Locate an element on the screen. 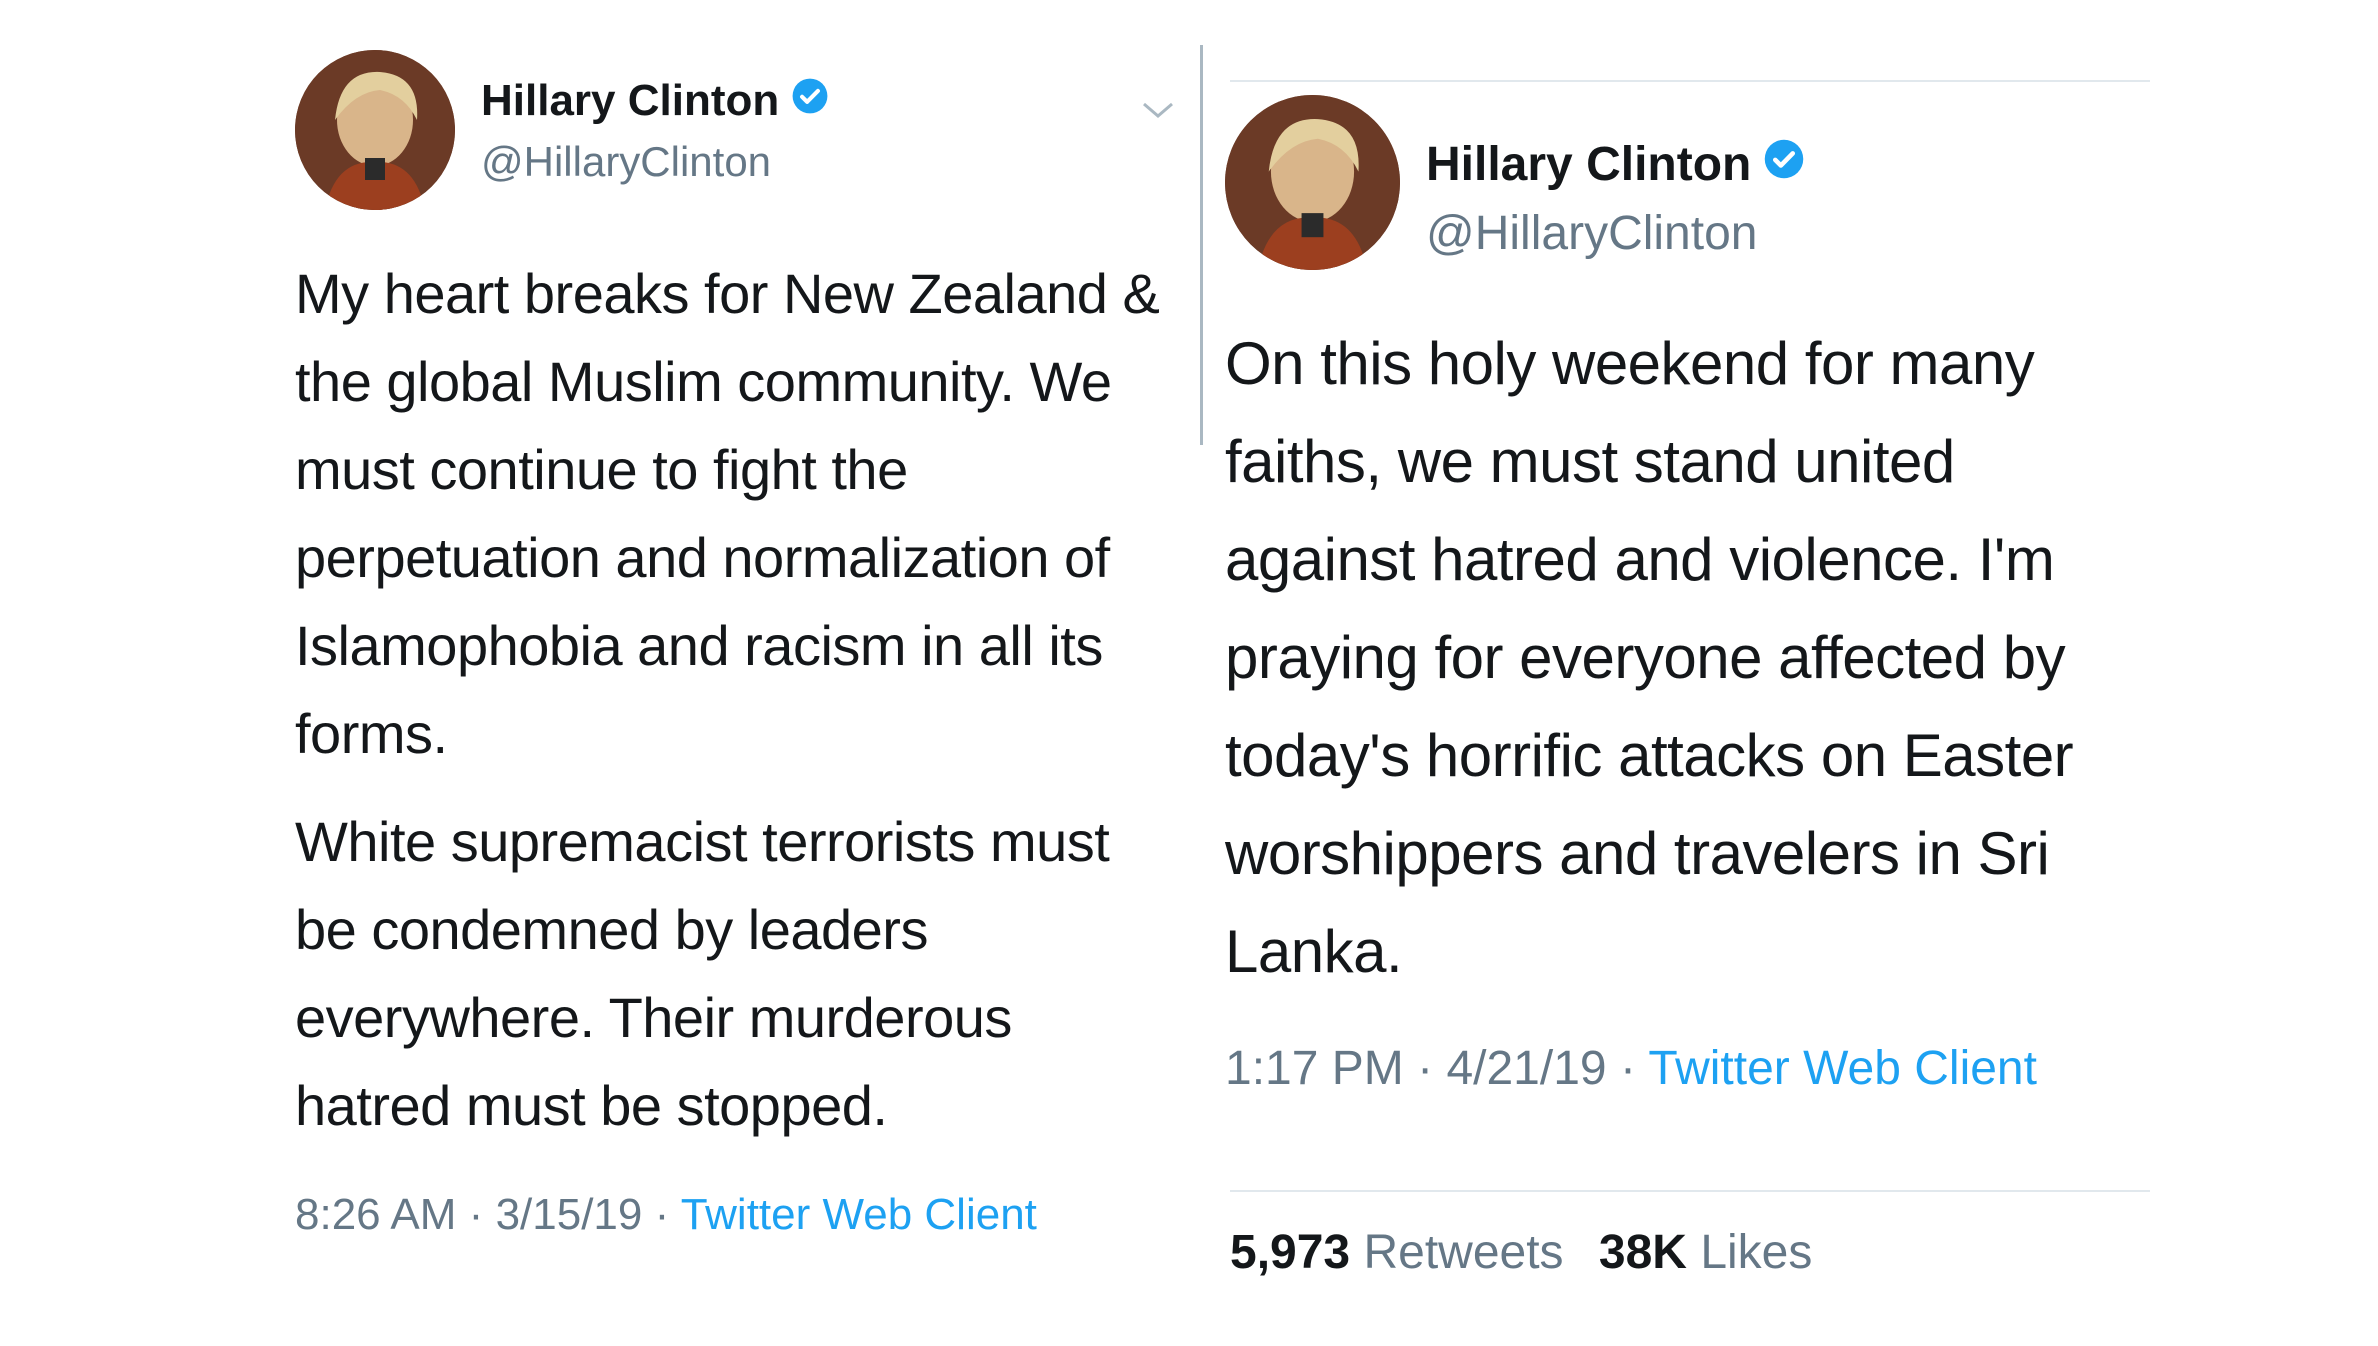  tweet-stats: 5,973 Retweets 38K Likes is located at coordinates (1521, 1252).